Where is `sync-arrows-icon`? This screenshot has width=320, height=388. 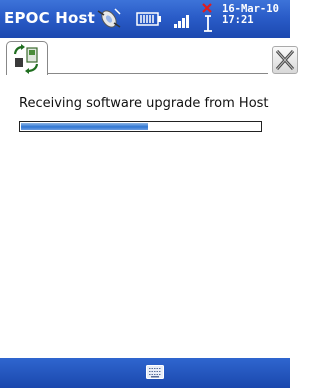
sync-arrows-icon is located at coordinates (26, 59).